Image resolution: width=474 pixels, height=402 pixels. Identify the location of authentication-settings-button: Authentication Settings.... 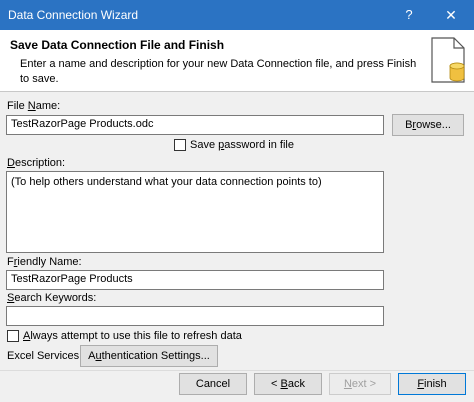
(149, 356).